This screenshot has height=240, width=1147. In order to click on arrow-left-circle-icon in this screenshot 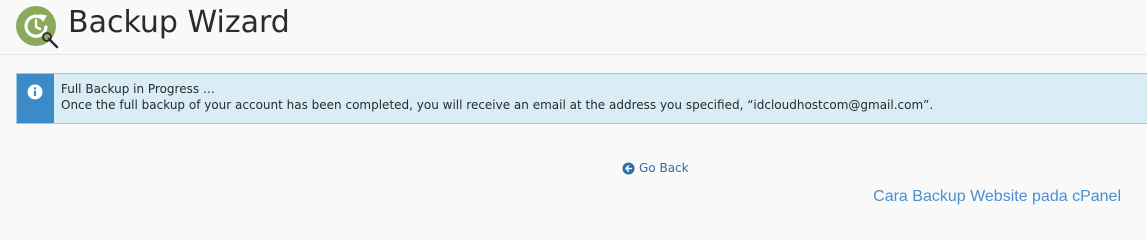, I will do `click(628, 168)`.